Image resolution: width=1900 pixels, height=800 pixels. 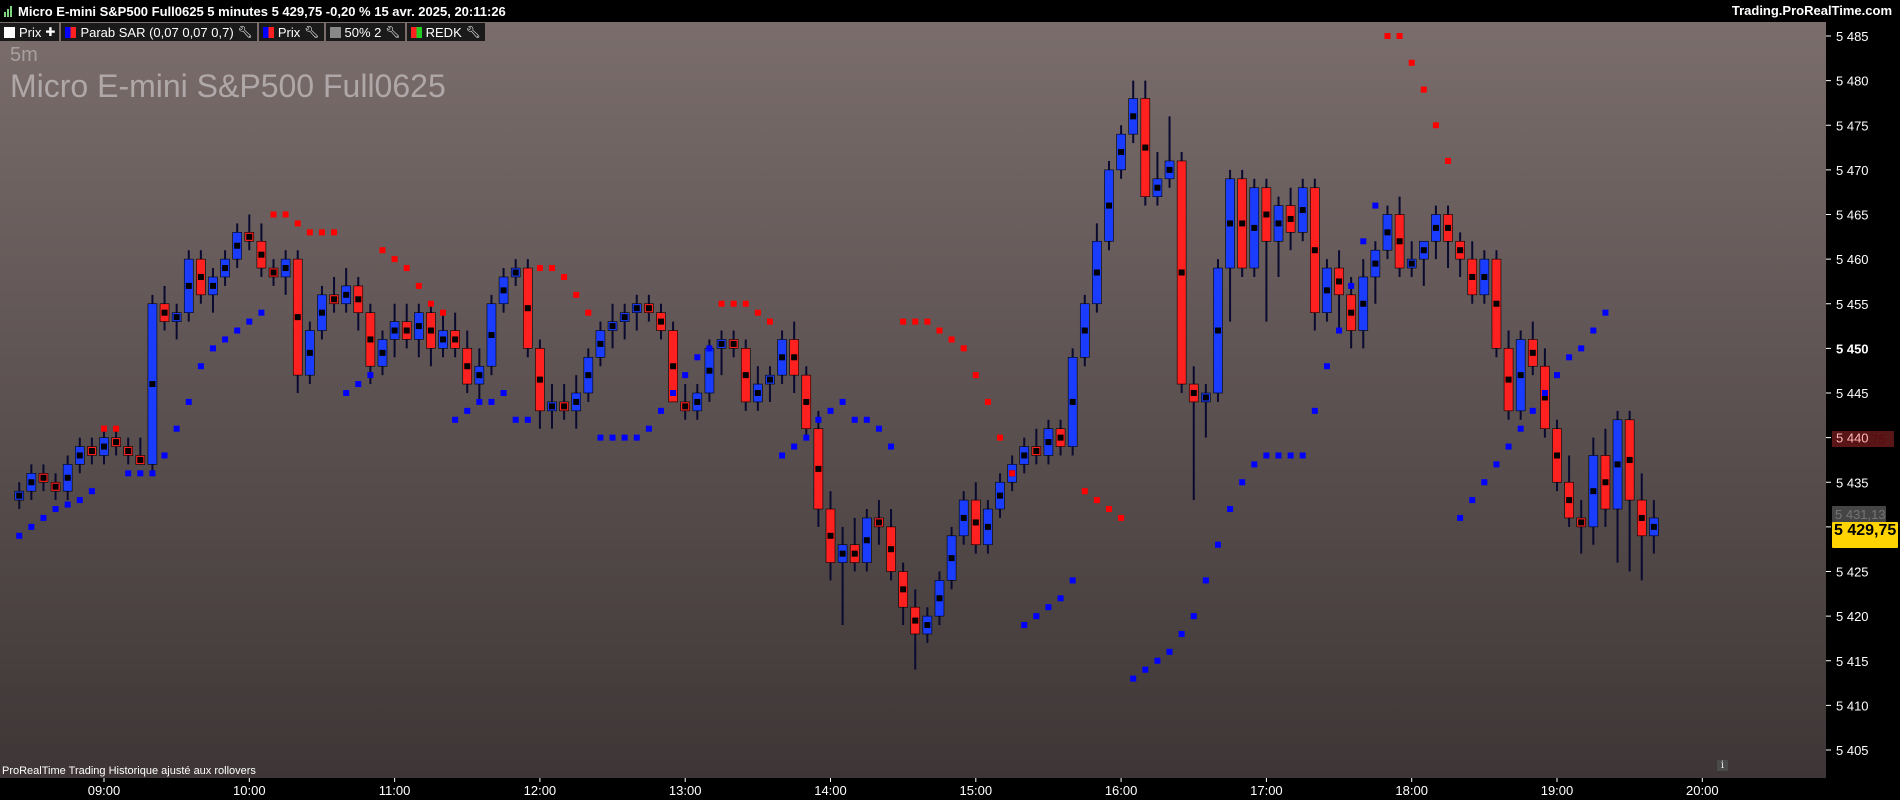 I want to click on legend-item-parab-sar: Parab SAR (0,07 0,07 0,7) 🔧︎, so click(x=159, y=32).